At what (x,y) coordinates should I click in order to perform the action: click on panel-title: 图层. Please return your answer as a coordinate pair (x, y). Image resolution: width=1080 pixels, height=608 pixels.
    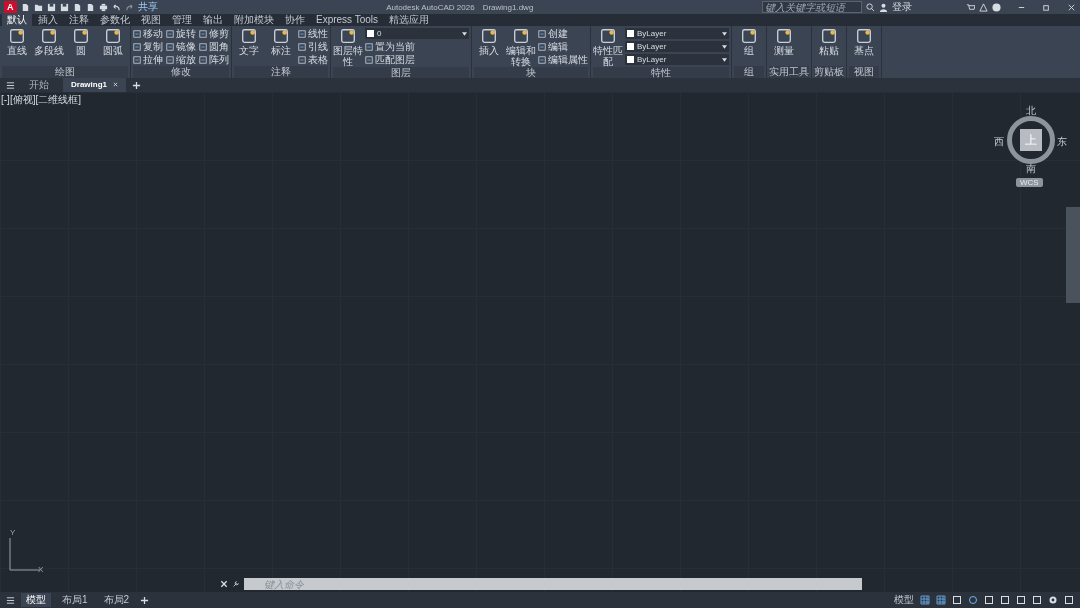
    Looking at the image, I should click on (401, 73).